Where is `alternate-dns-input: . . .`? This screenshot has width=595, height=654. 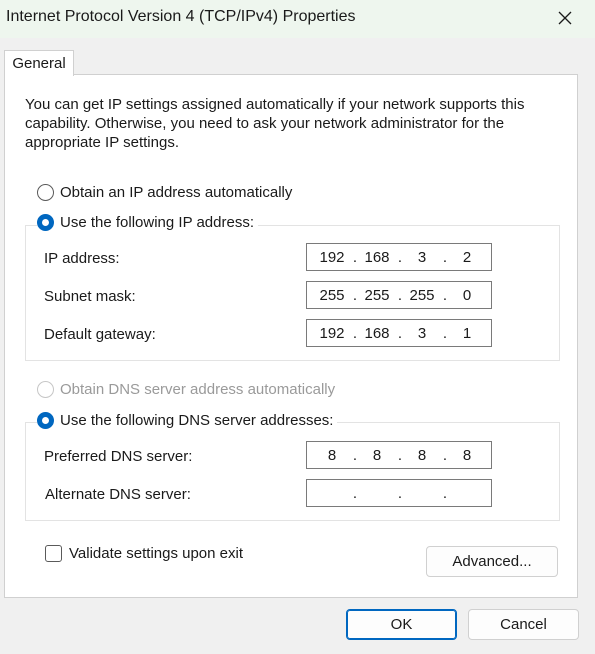 alternate-dns-input: . . . is located at coordinates (399, 493).